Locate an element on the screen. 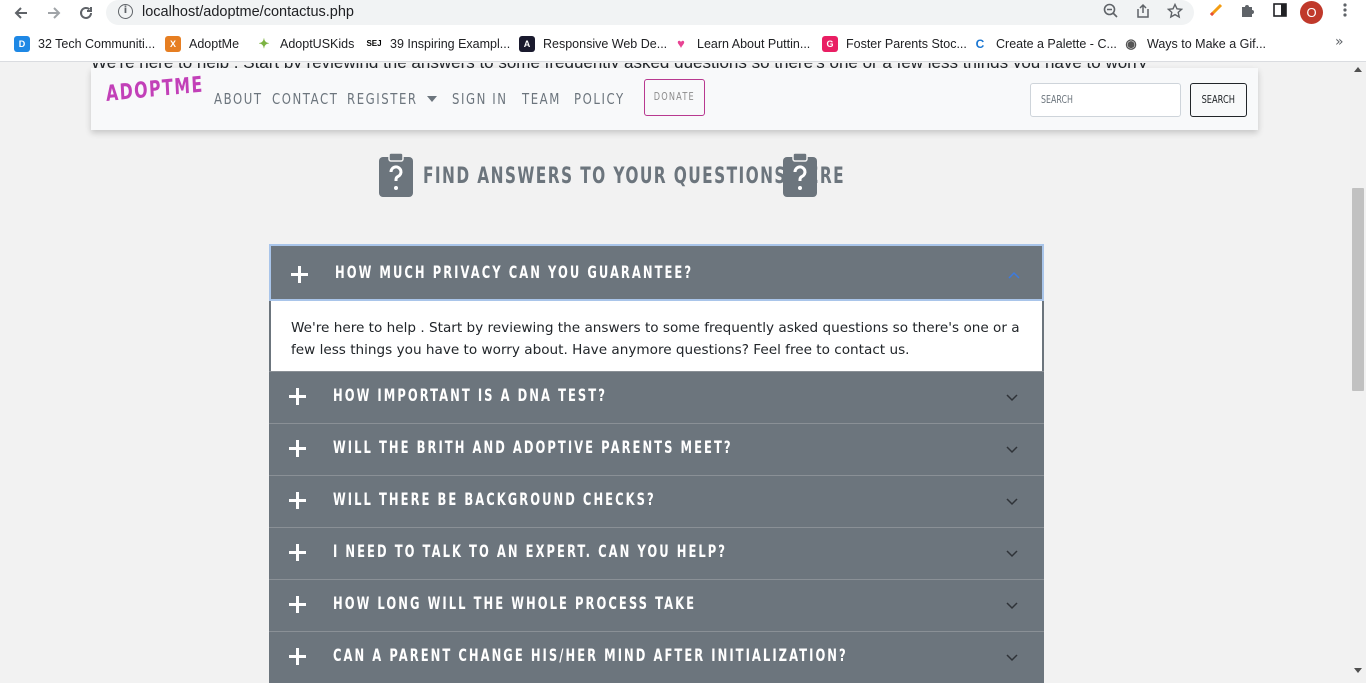 This screenshot has height=683, width=1366. faq-item: HOW LONG WILL THE WHOLE PROCESS TAKE is located at coordinates (656, 606).